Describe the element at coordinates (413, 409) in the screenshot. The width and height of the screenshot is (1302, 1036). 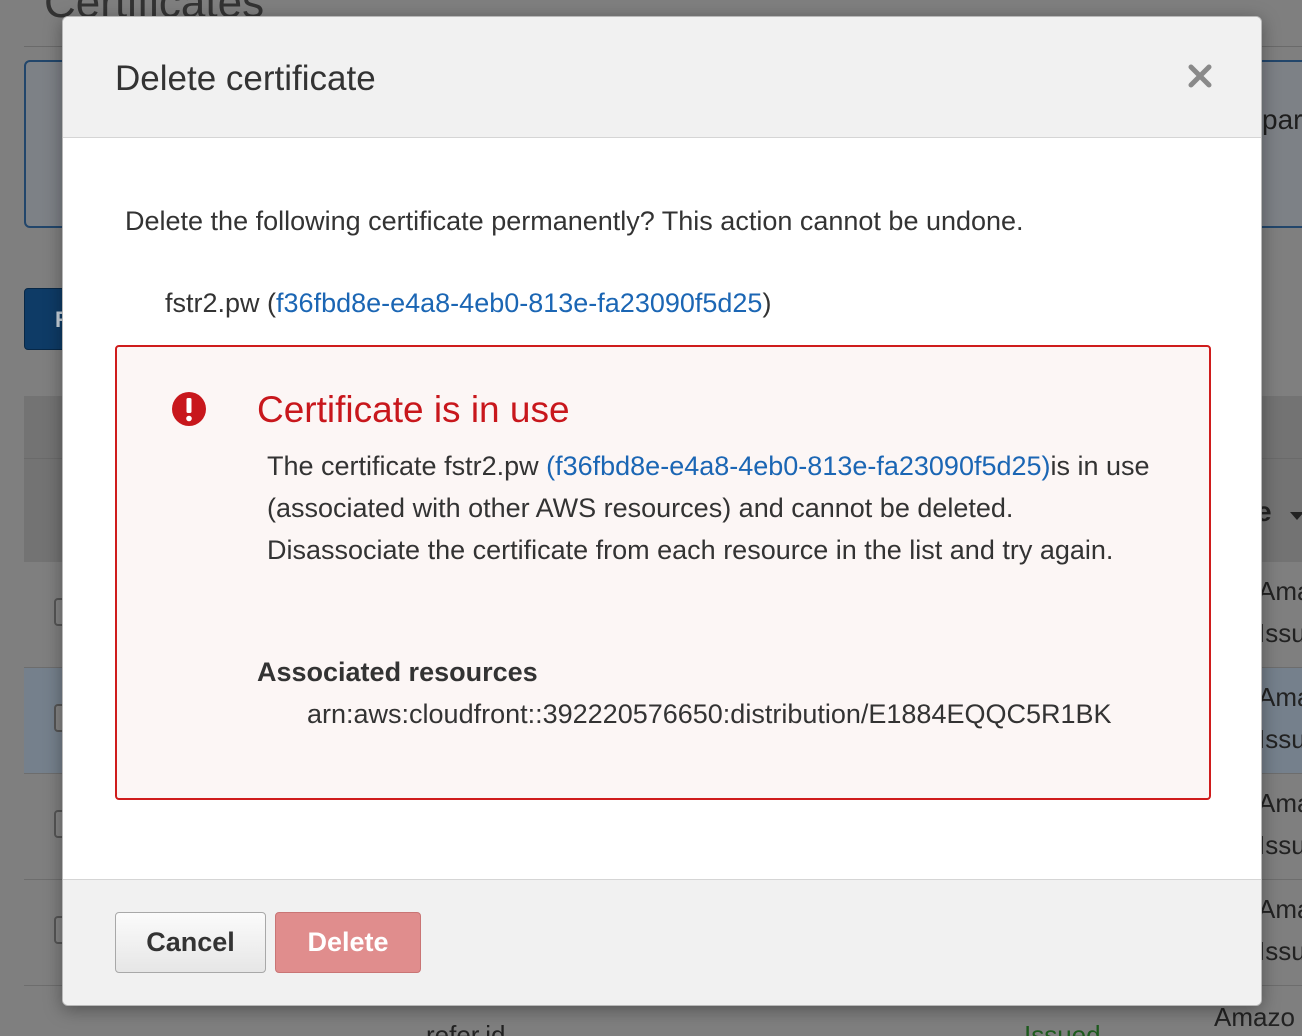
I see `error-title: Certificate is in use` at that location.